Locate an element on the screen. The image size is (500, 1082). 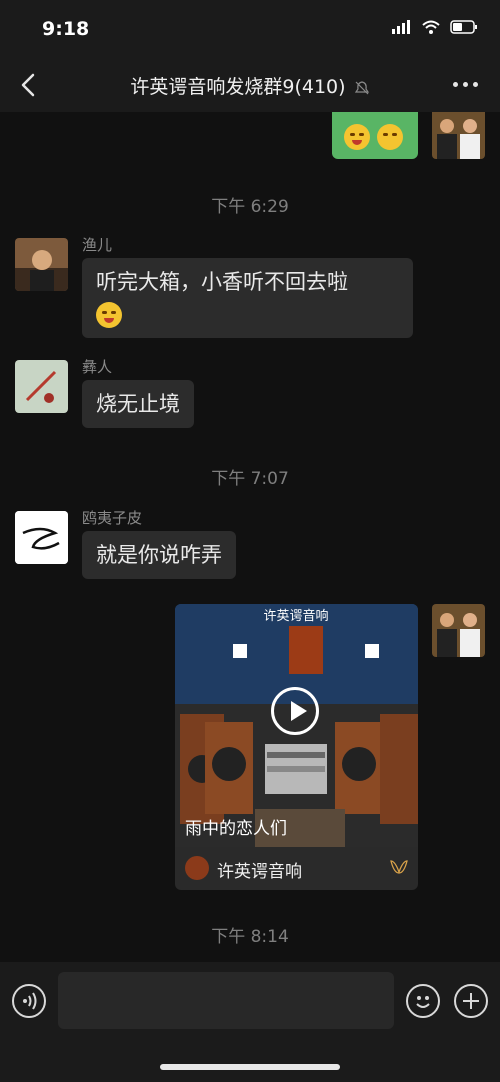
video-thumbnail: 许英谔音响 雨中的恋人们 is located at coordinates (296, 725).